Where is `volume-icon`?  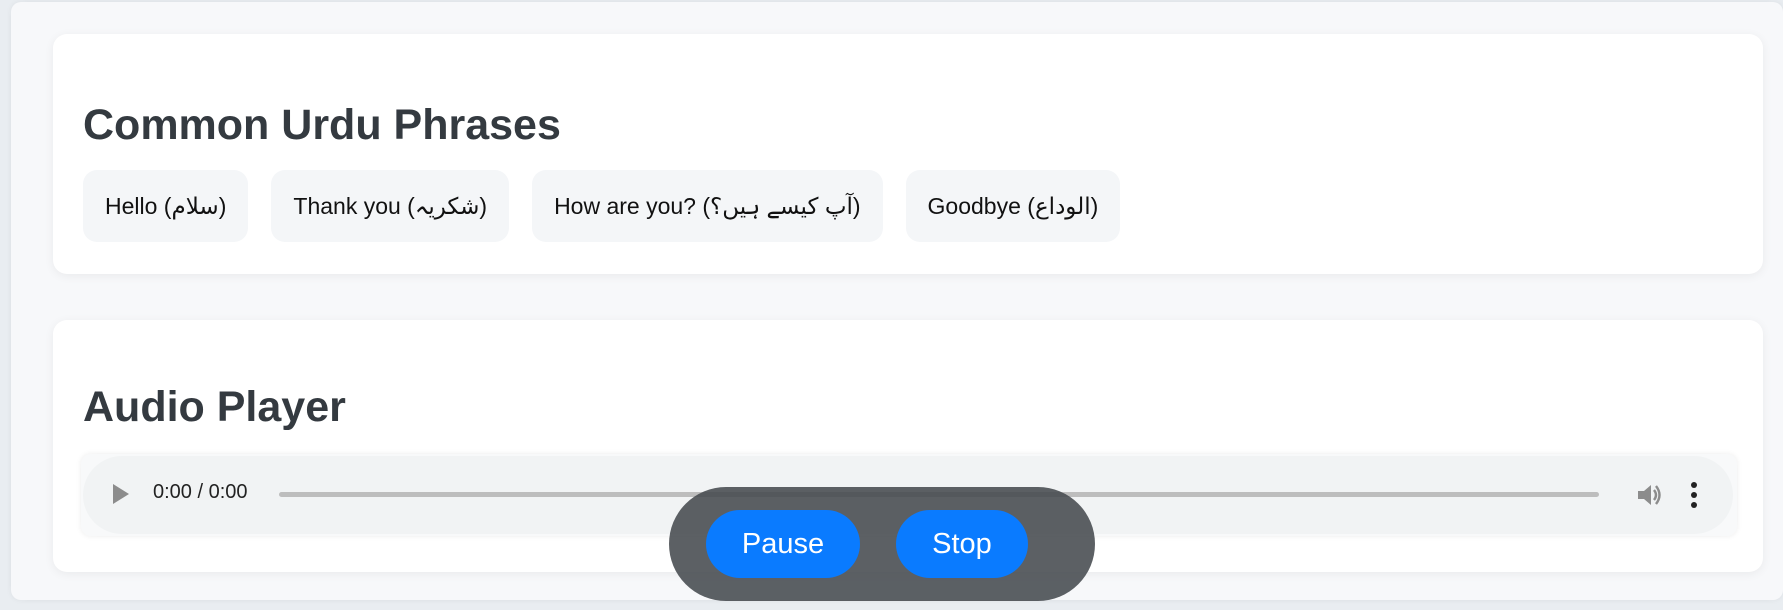
volume-icon is located at coordinates (1649, 495).